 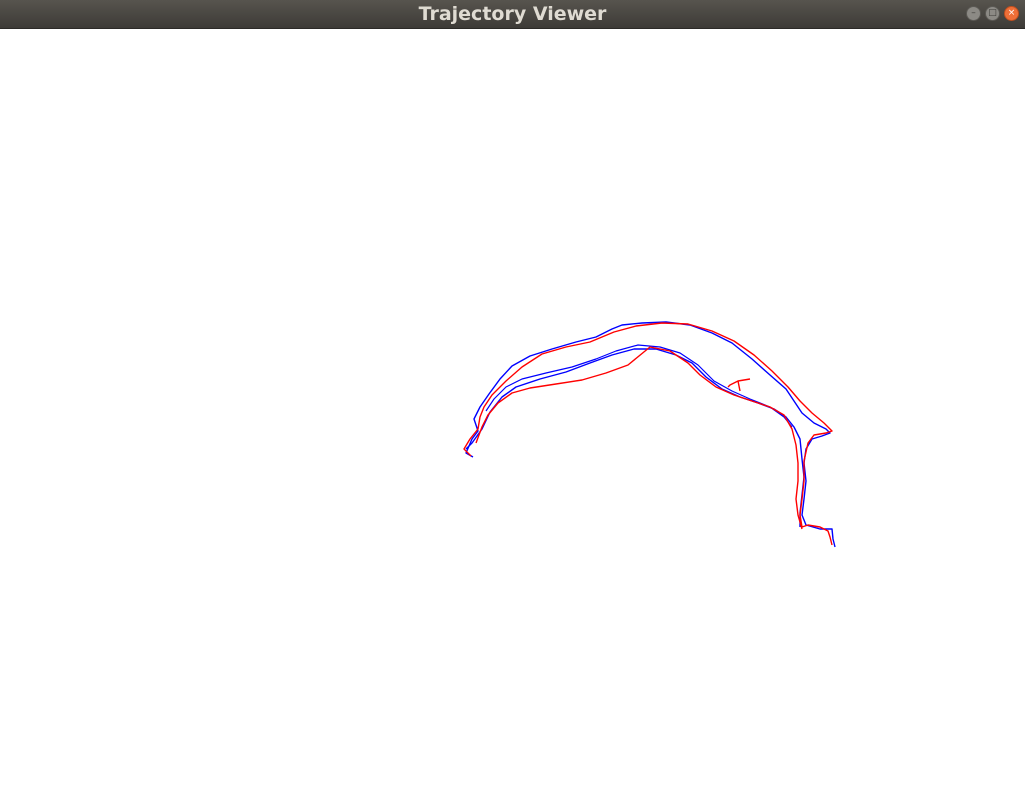 I want to click on trajectory-path-red, so click(x=648, y=434).